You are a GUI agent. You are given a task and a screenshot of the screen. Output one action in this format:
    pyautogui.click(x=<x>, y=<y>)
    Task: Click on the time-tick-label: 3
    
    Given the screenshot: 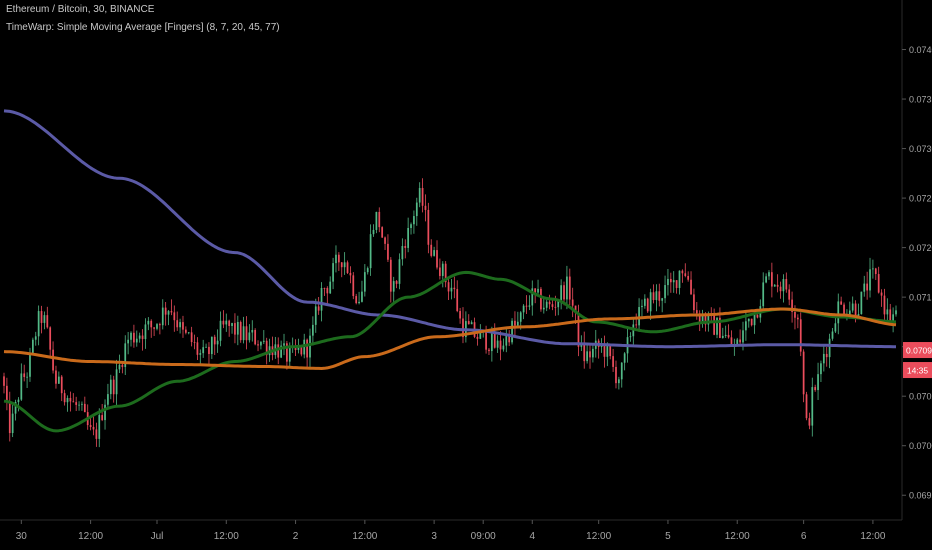 What is the action you would take?
    pyautogui.click(x=434, y=536)
    